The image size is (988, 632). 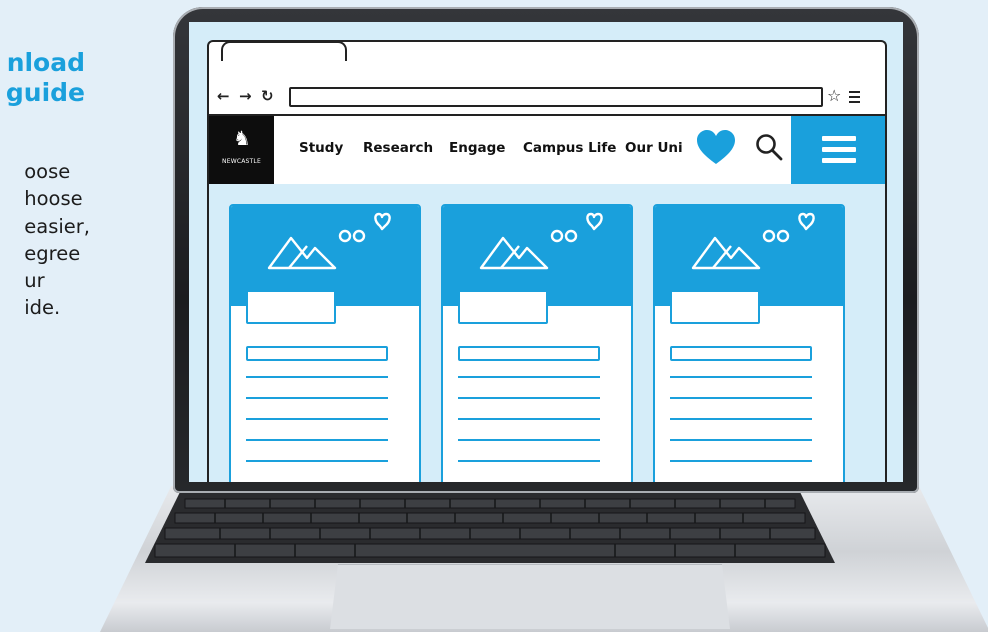 What do you see at coordinates (267, 96) in the screenshot?
I see `reload-icon: ↻` at bounding box center [267, 96].